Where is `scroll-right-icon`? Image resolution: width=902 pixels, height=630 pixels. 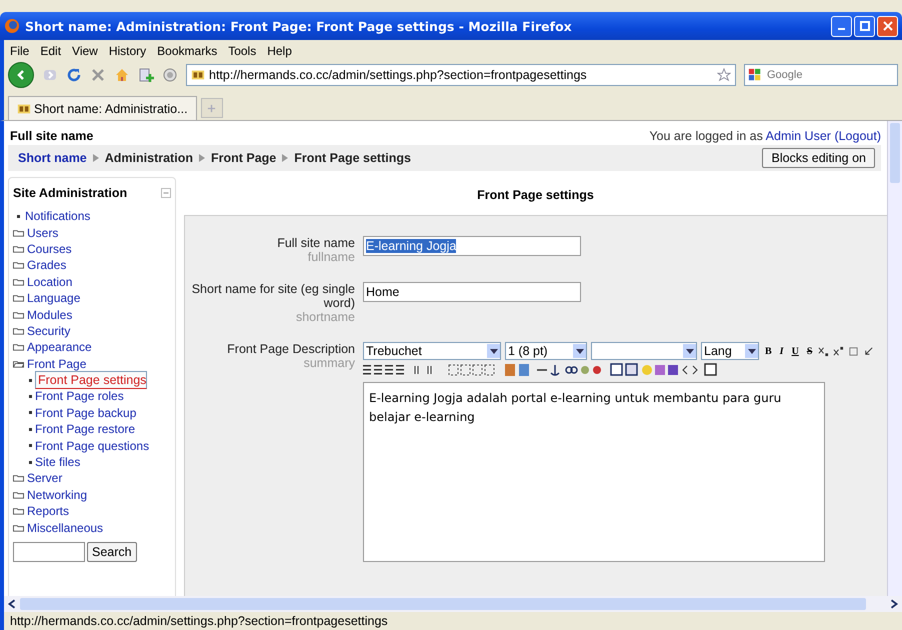 scroll-right-icon is located at coordinates (894, 604).